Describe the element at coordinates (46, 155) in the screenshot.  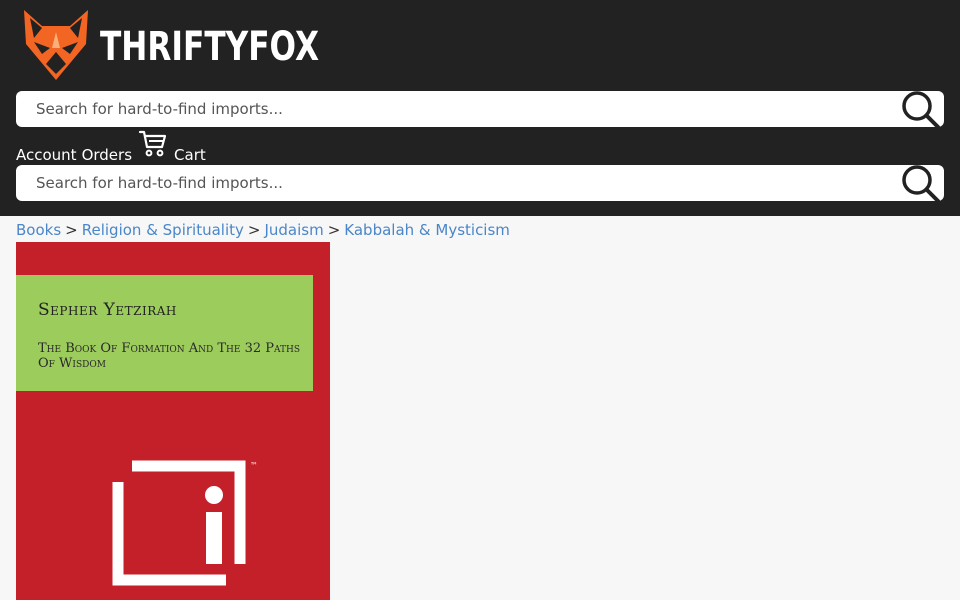
I see `account-link: Account` at that location.